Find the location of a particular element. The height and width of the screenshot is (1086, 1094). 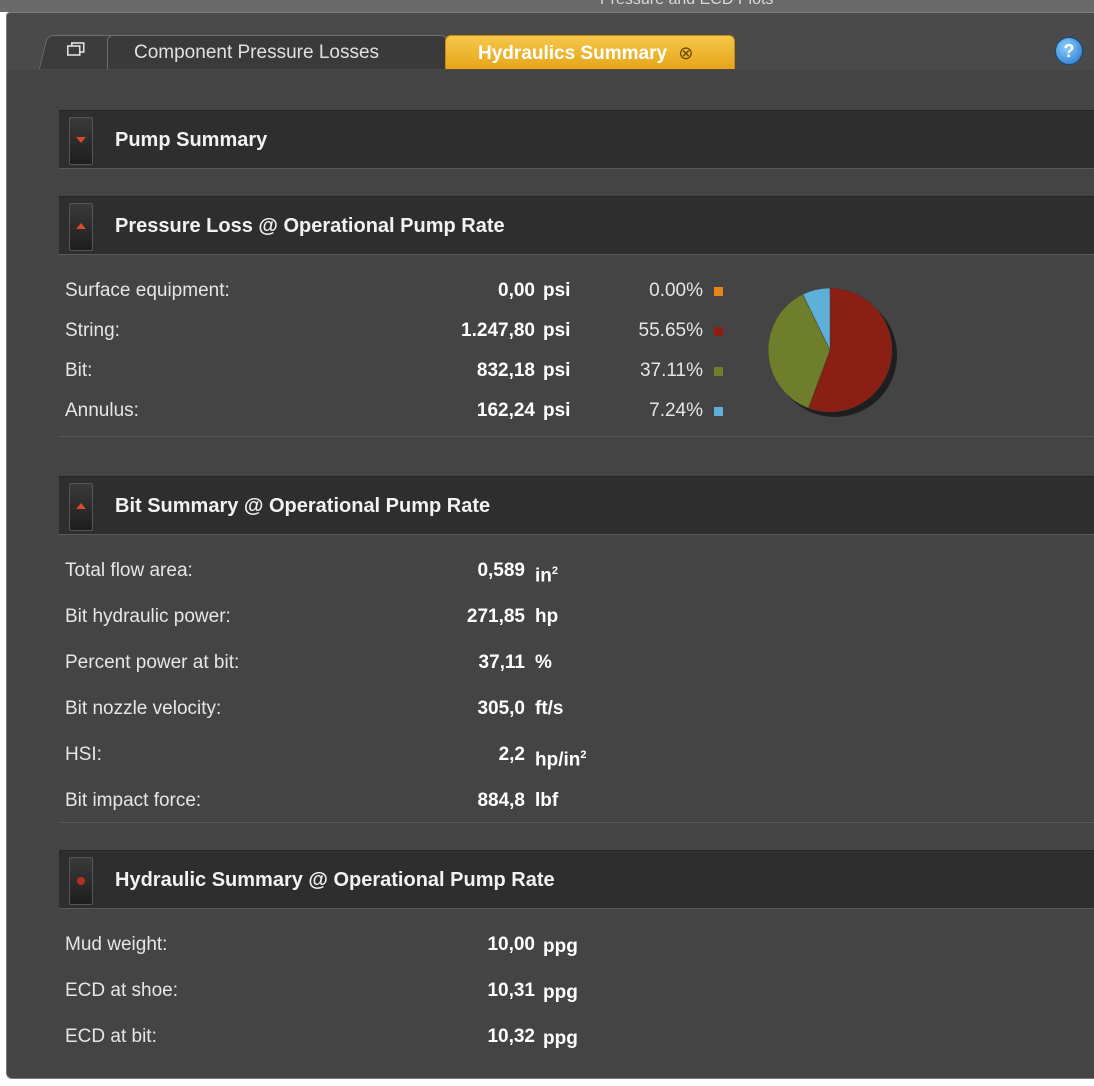

hydraulic-row: ECD at bit: 10,32 is located at coordinates (300, 1037).